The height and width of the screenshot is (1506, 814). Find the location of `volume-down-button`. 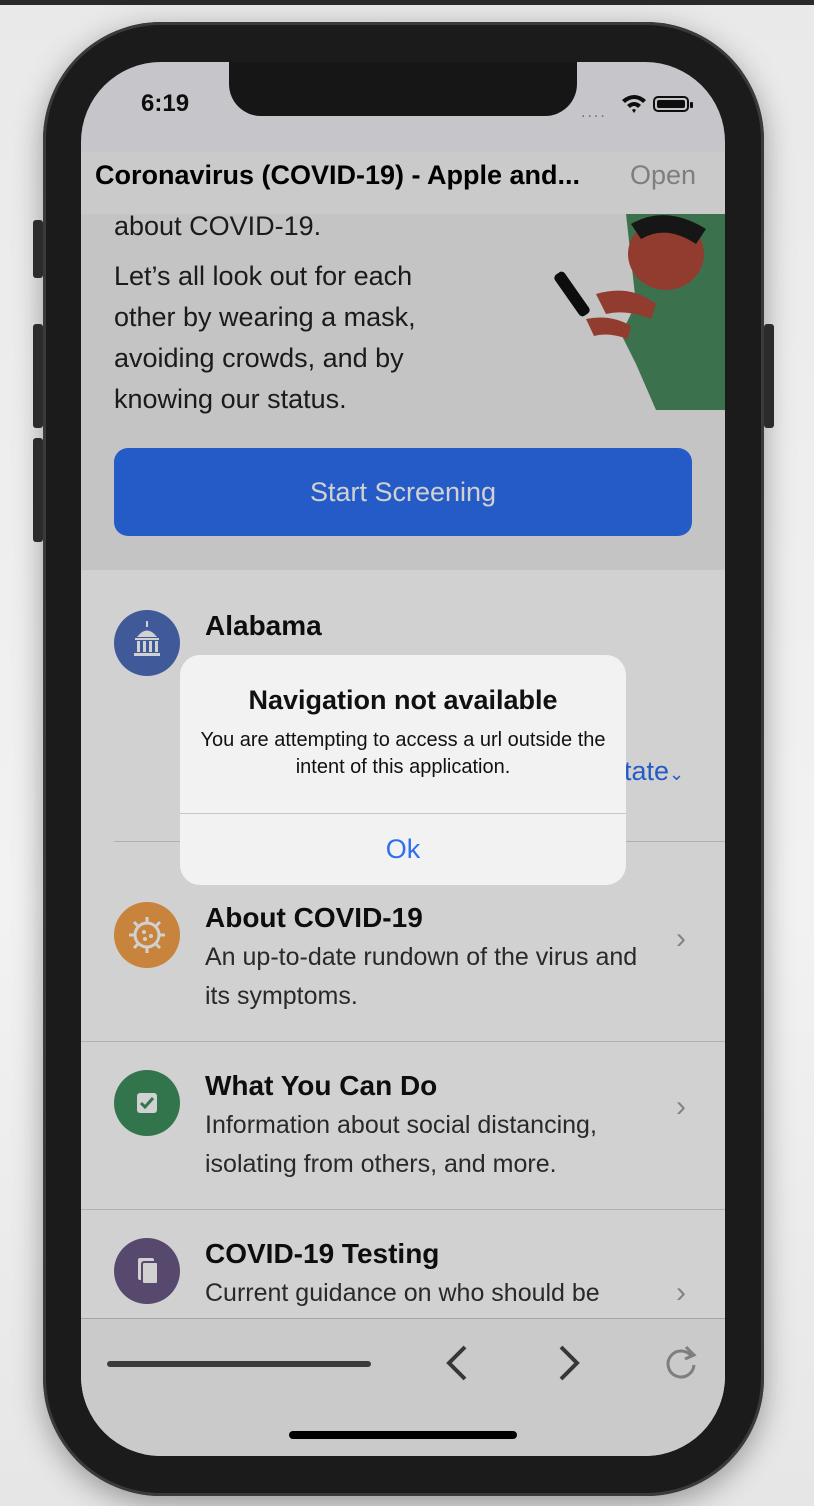

volume-down-button is located at coordinates (38, 490).